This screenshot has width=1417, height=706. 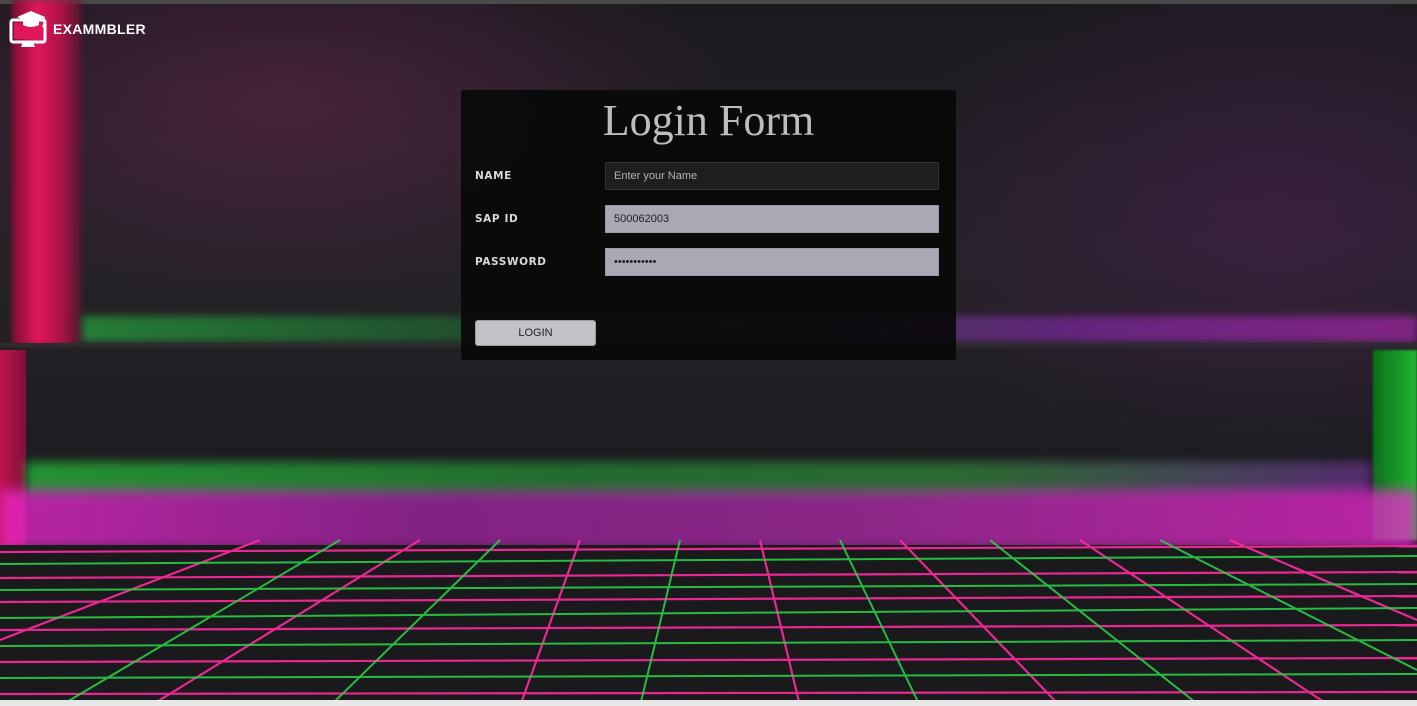 I want to click on top-border, so click(x=708, y=2).